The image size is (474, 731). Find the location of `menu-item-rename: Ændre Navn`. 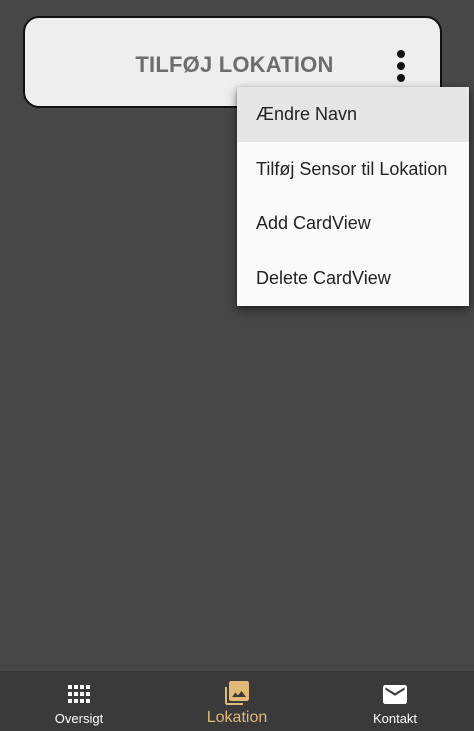

menu-item-rename: Ændre Navn is located at coordinates (353, 114).